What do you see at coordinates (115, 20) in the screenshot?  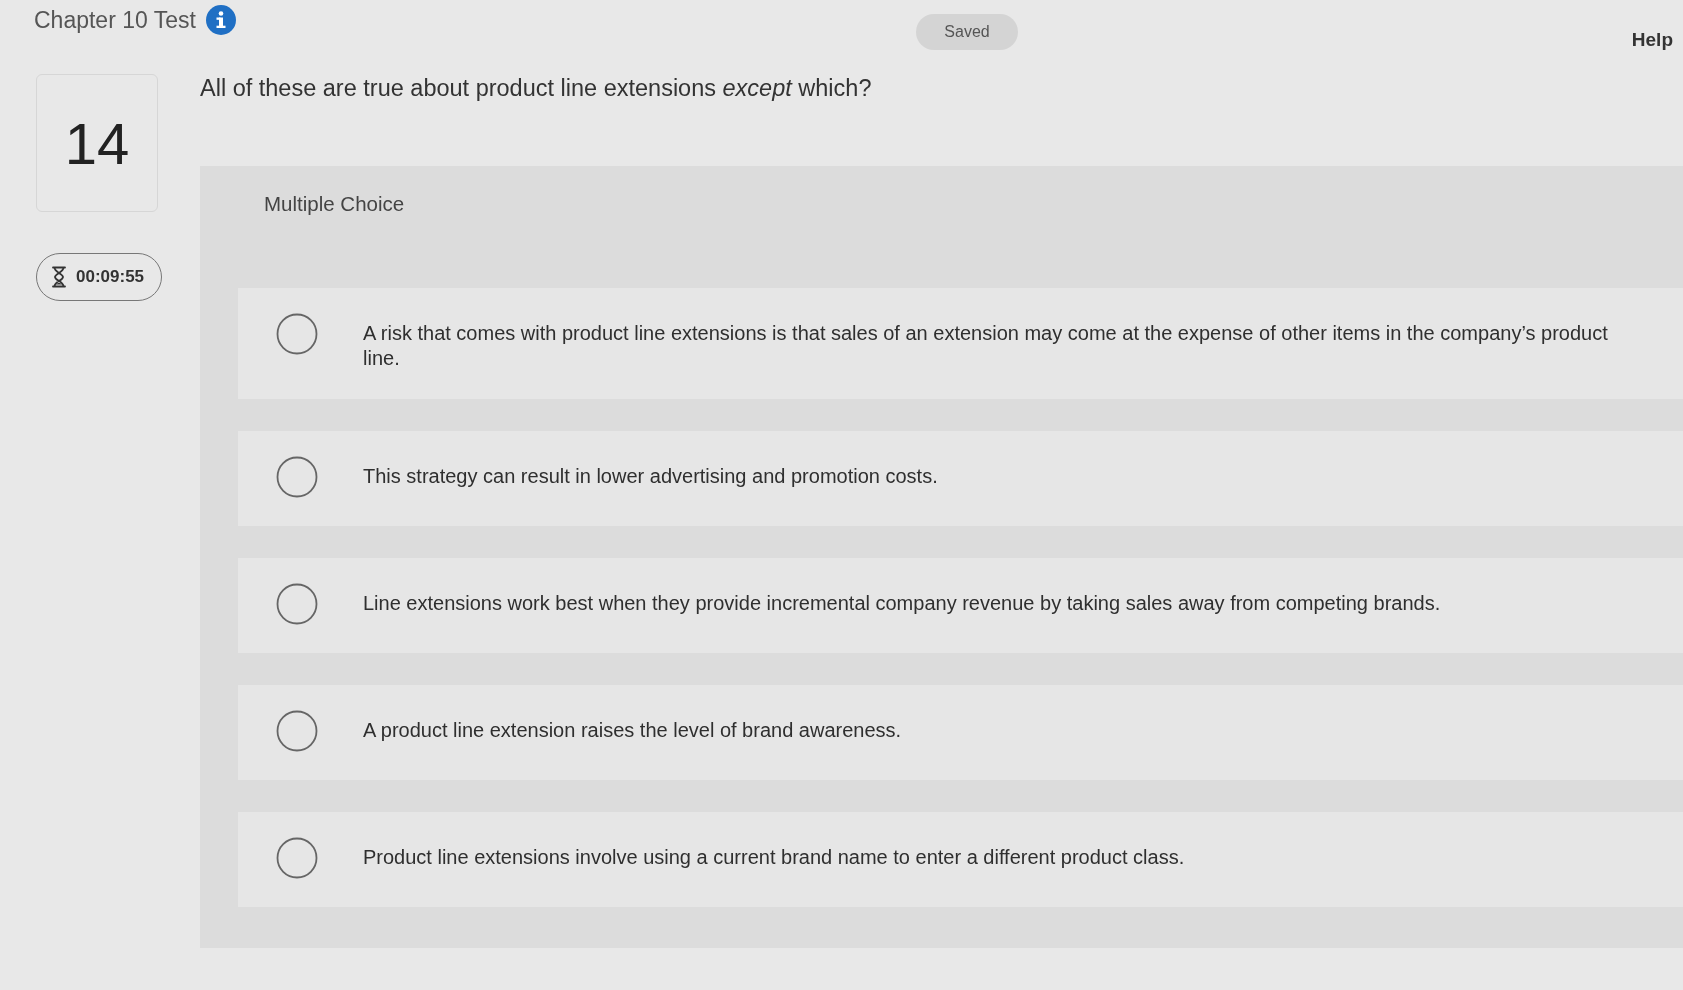 I see `test-title: Chapter 10 Test` at bounding box center [115, 20].